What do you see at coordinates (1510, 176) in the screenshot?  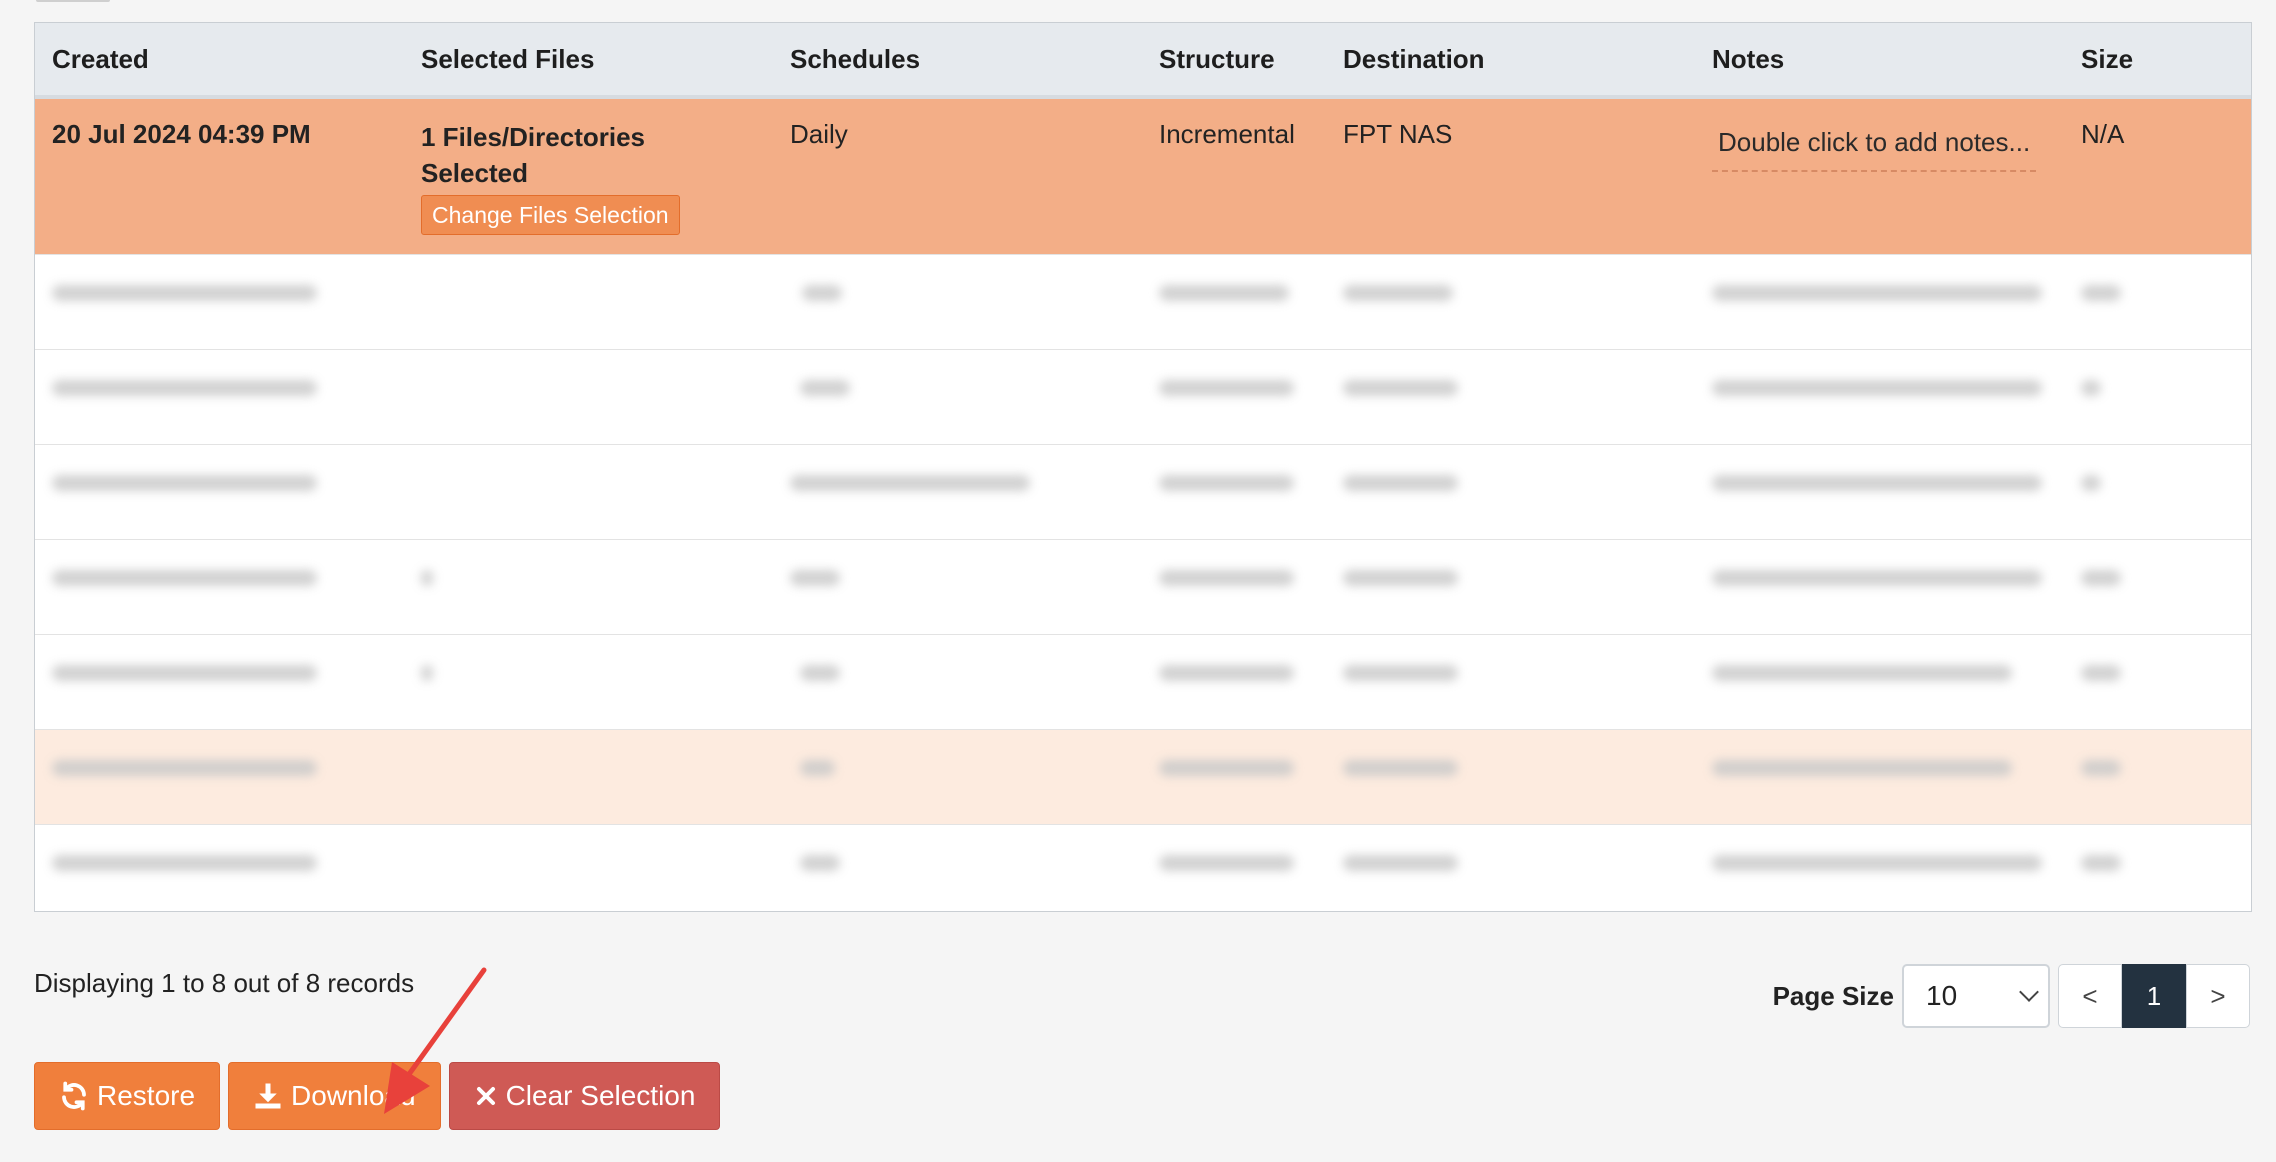 I see `cell-destination: FPT NAS` at bounding box center [1510, 176].